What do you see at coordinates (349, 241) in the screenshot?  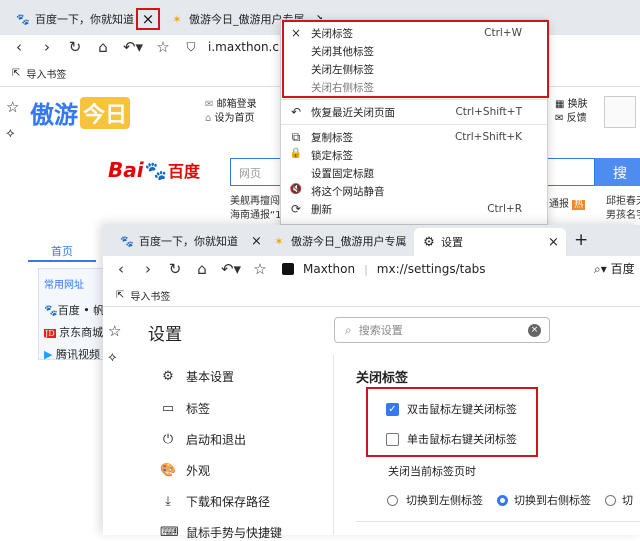 I see `tab-label: 傲游今日_傲游用户专属` at bounding box center [349, 241].